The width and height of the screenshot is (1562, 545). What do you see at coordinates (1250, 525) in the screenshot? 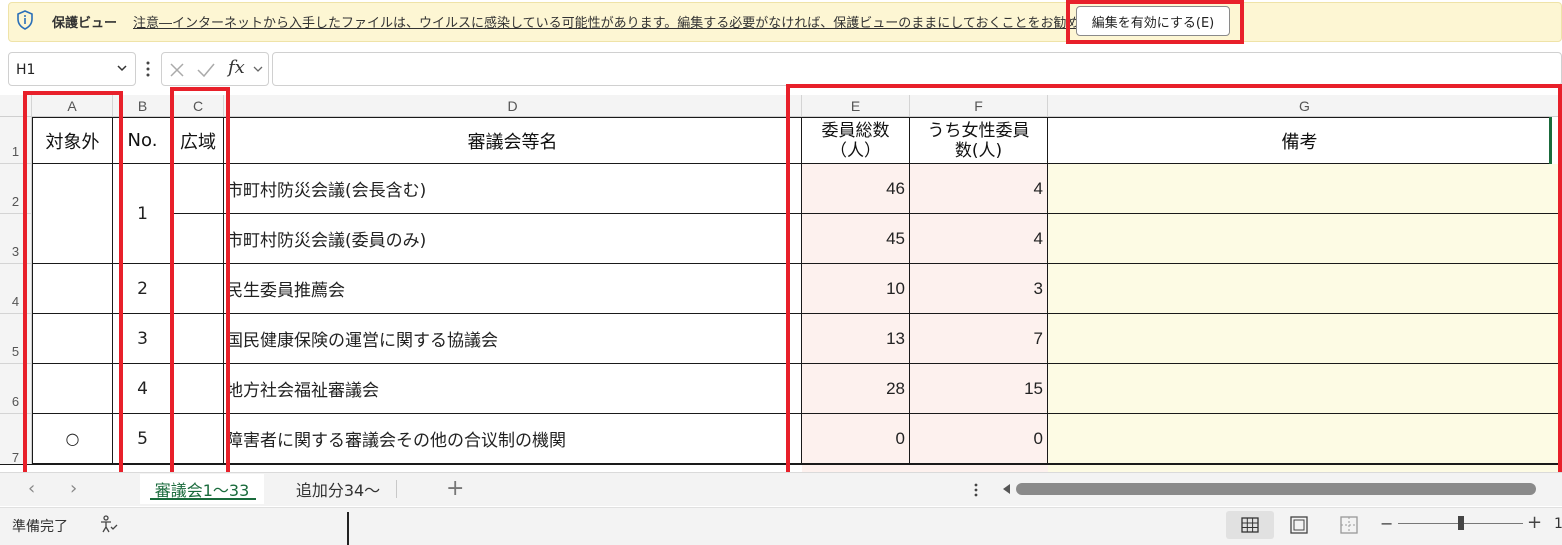
I see `grid-view-icon` at bounding box center [1250, 525].